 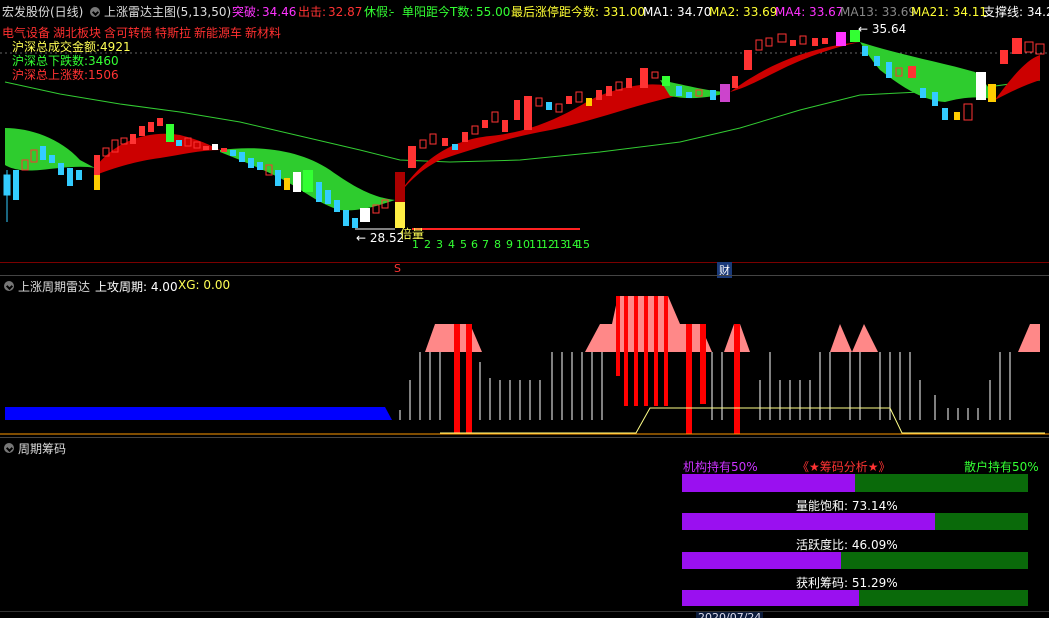 I want to click on count-label: 6, so click(x=474, y=244).